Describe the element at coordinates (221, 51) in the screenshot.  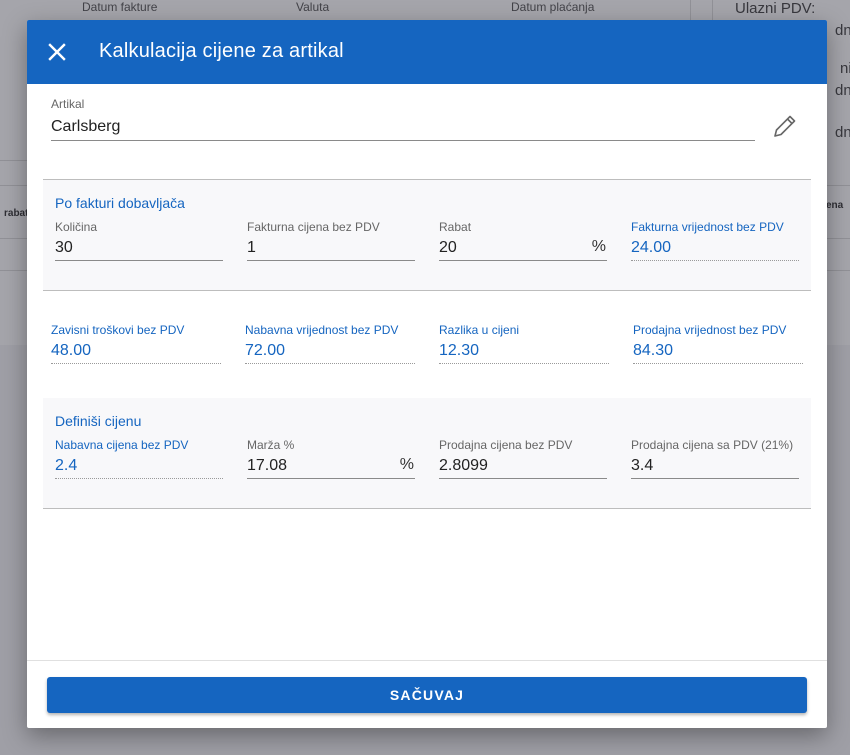
I see `dialog-title: Kalkulacija cijene za artikal` at that location.